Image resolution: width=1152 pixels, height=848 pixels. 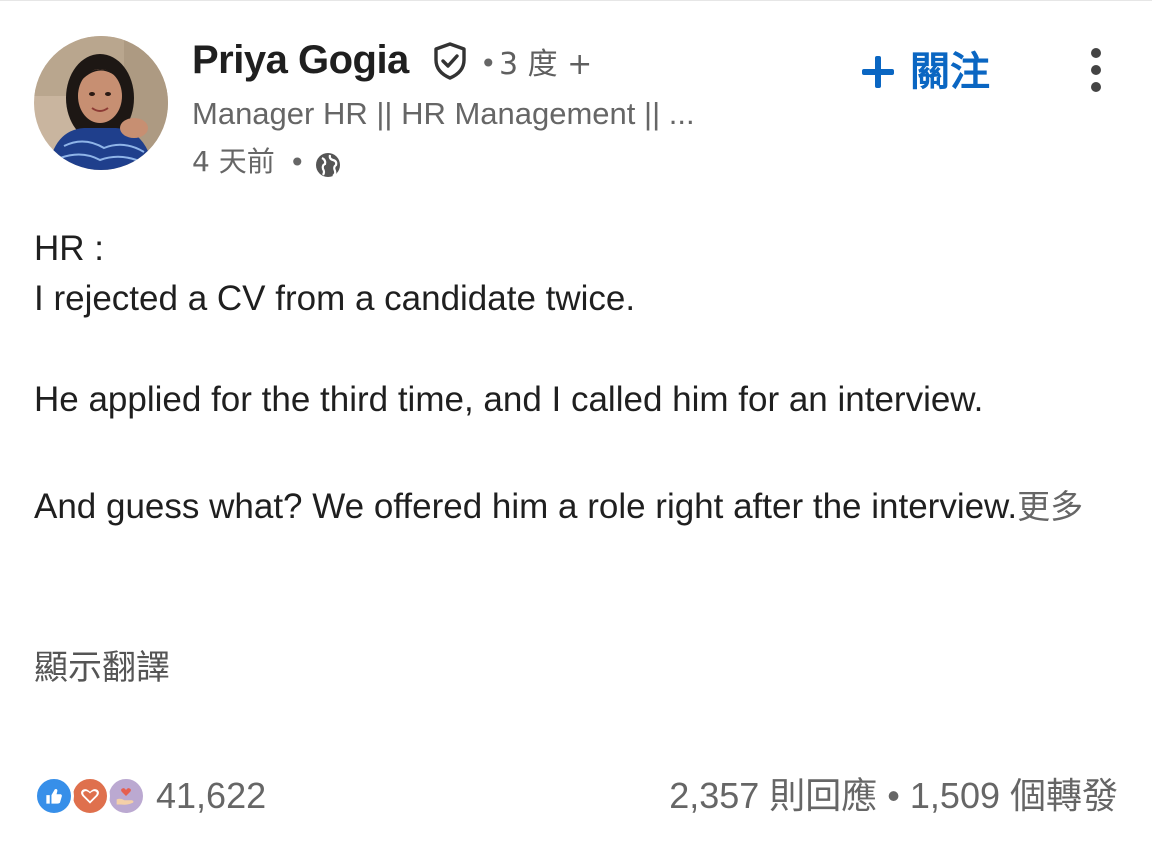 What do you see at coordinates (773, 796) in the screenshot?
I see `comments-count: 2,357 則回應` at bounding box center [773, 796].